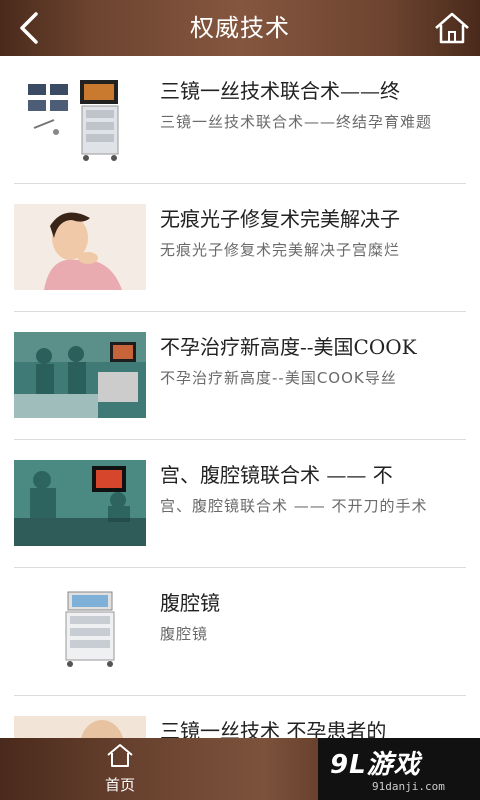 This screenshot has width=480, height=800. I want to click on page-title: 权威技术, so click(240, 28).